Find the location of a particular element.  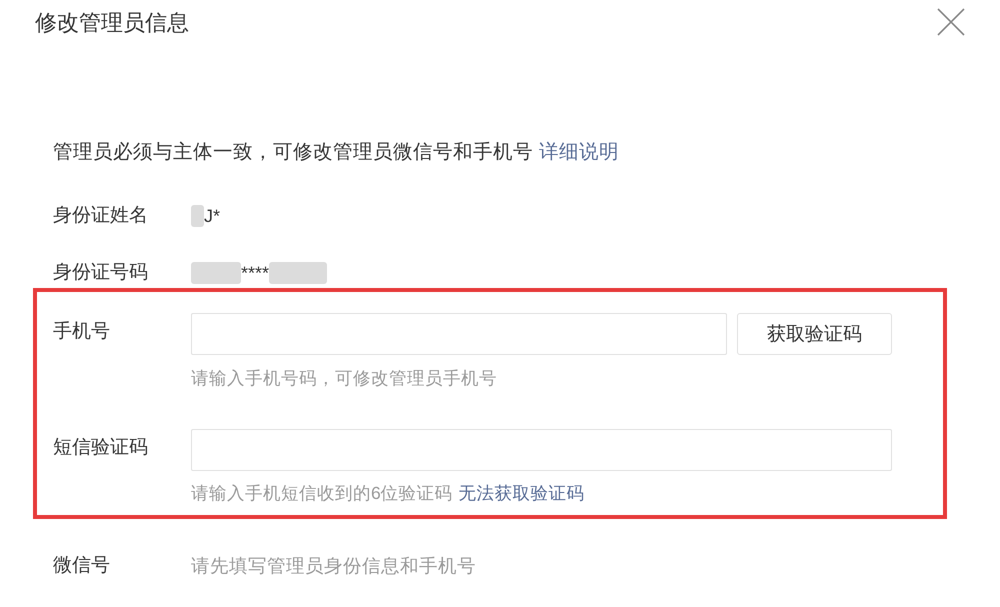

wechat-value: 请先填写管理员身份信息和手机号 is located at coordinates (333, 566).